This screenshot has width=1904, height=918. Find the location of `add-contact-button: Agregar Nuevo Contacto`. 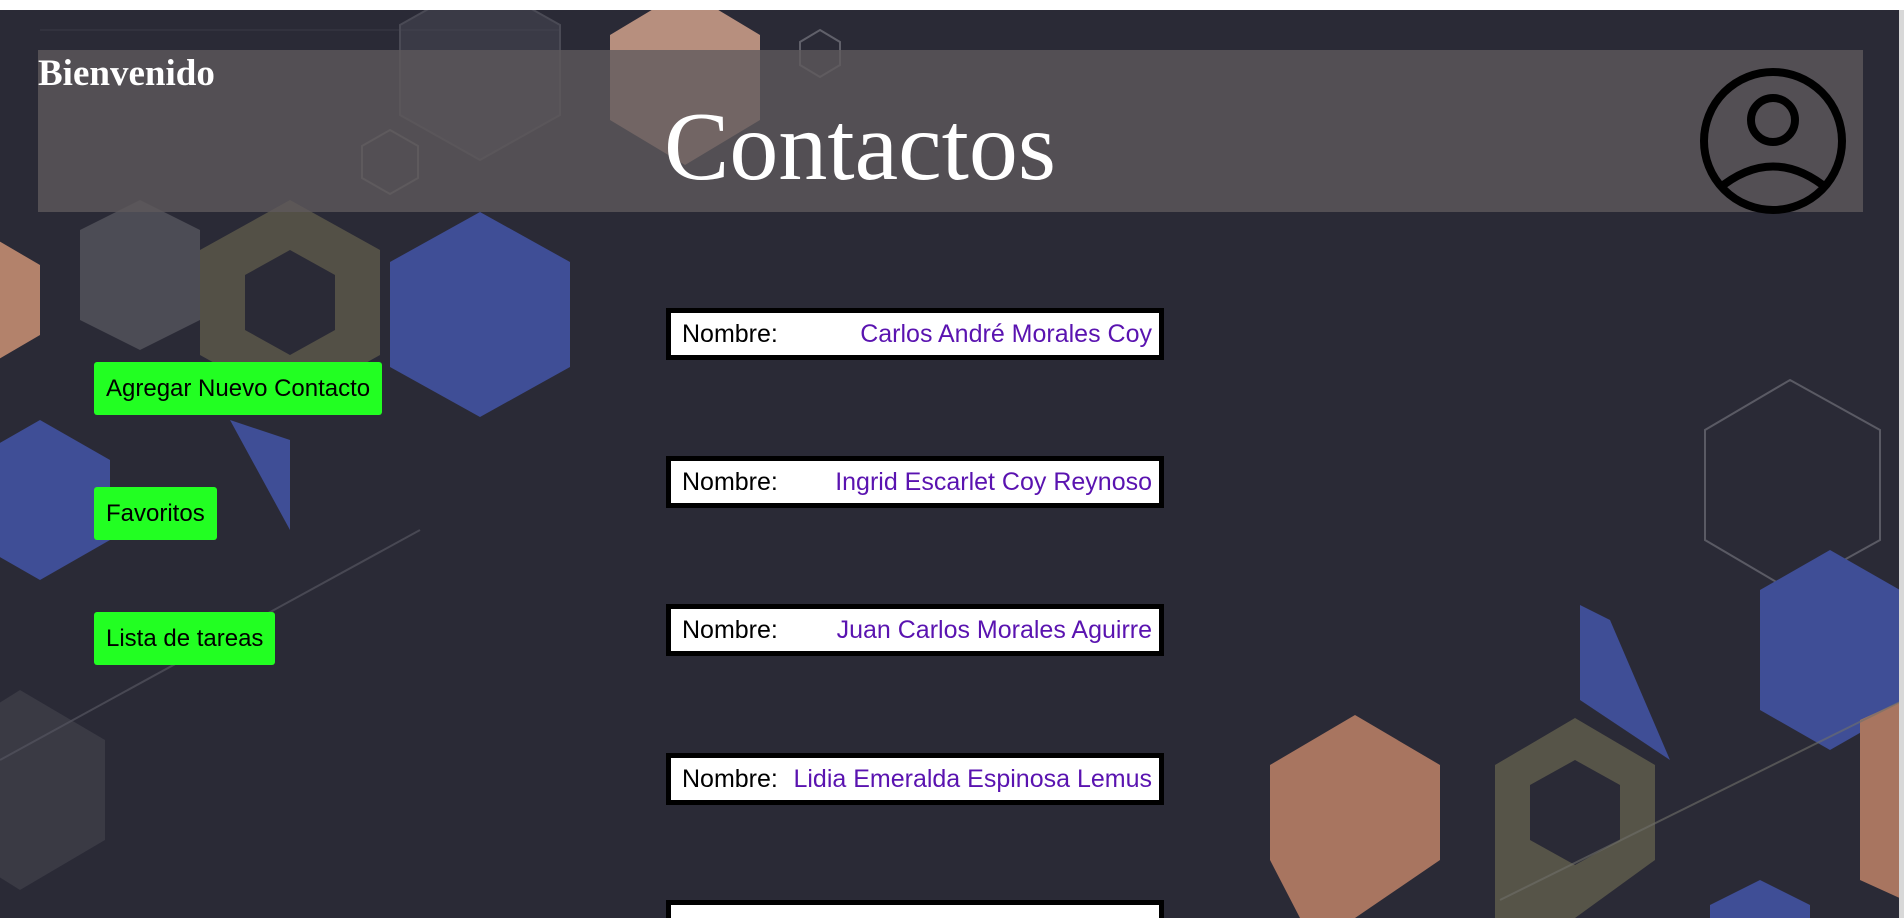

add-contact-button: Agregar Nuevo Contacto is located at coordinates (238, 388).